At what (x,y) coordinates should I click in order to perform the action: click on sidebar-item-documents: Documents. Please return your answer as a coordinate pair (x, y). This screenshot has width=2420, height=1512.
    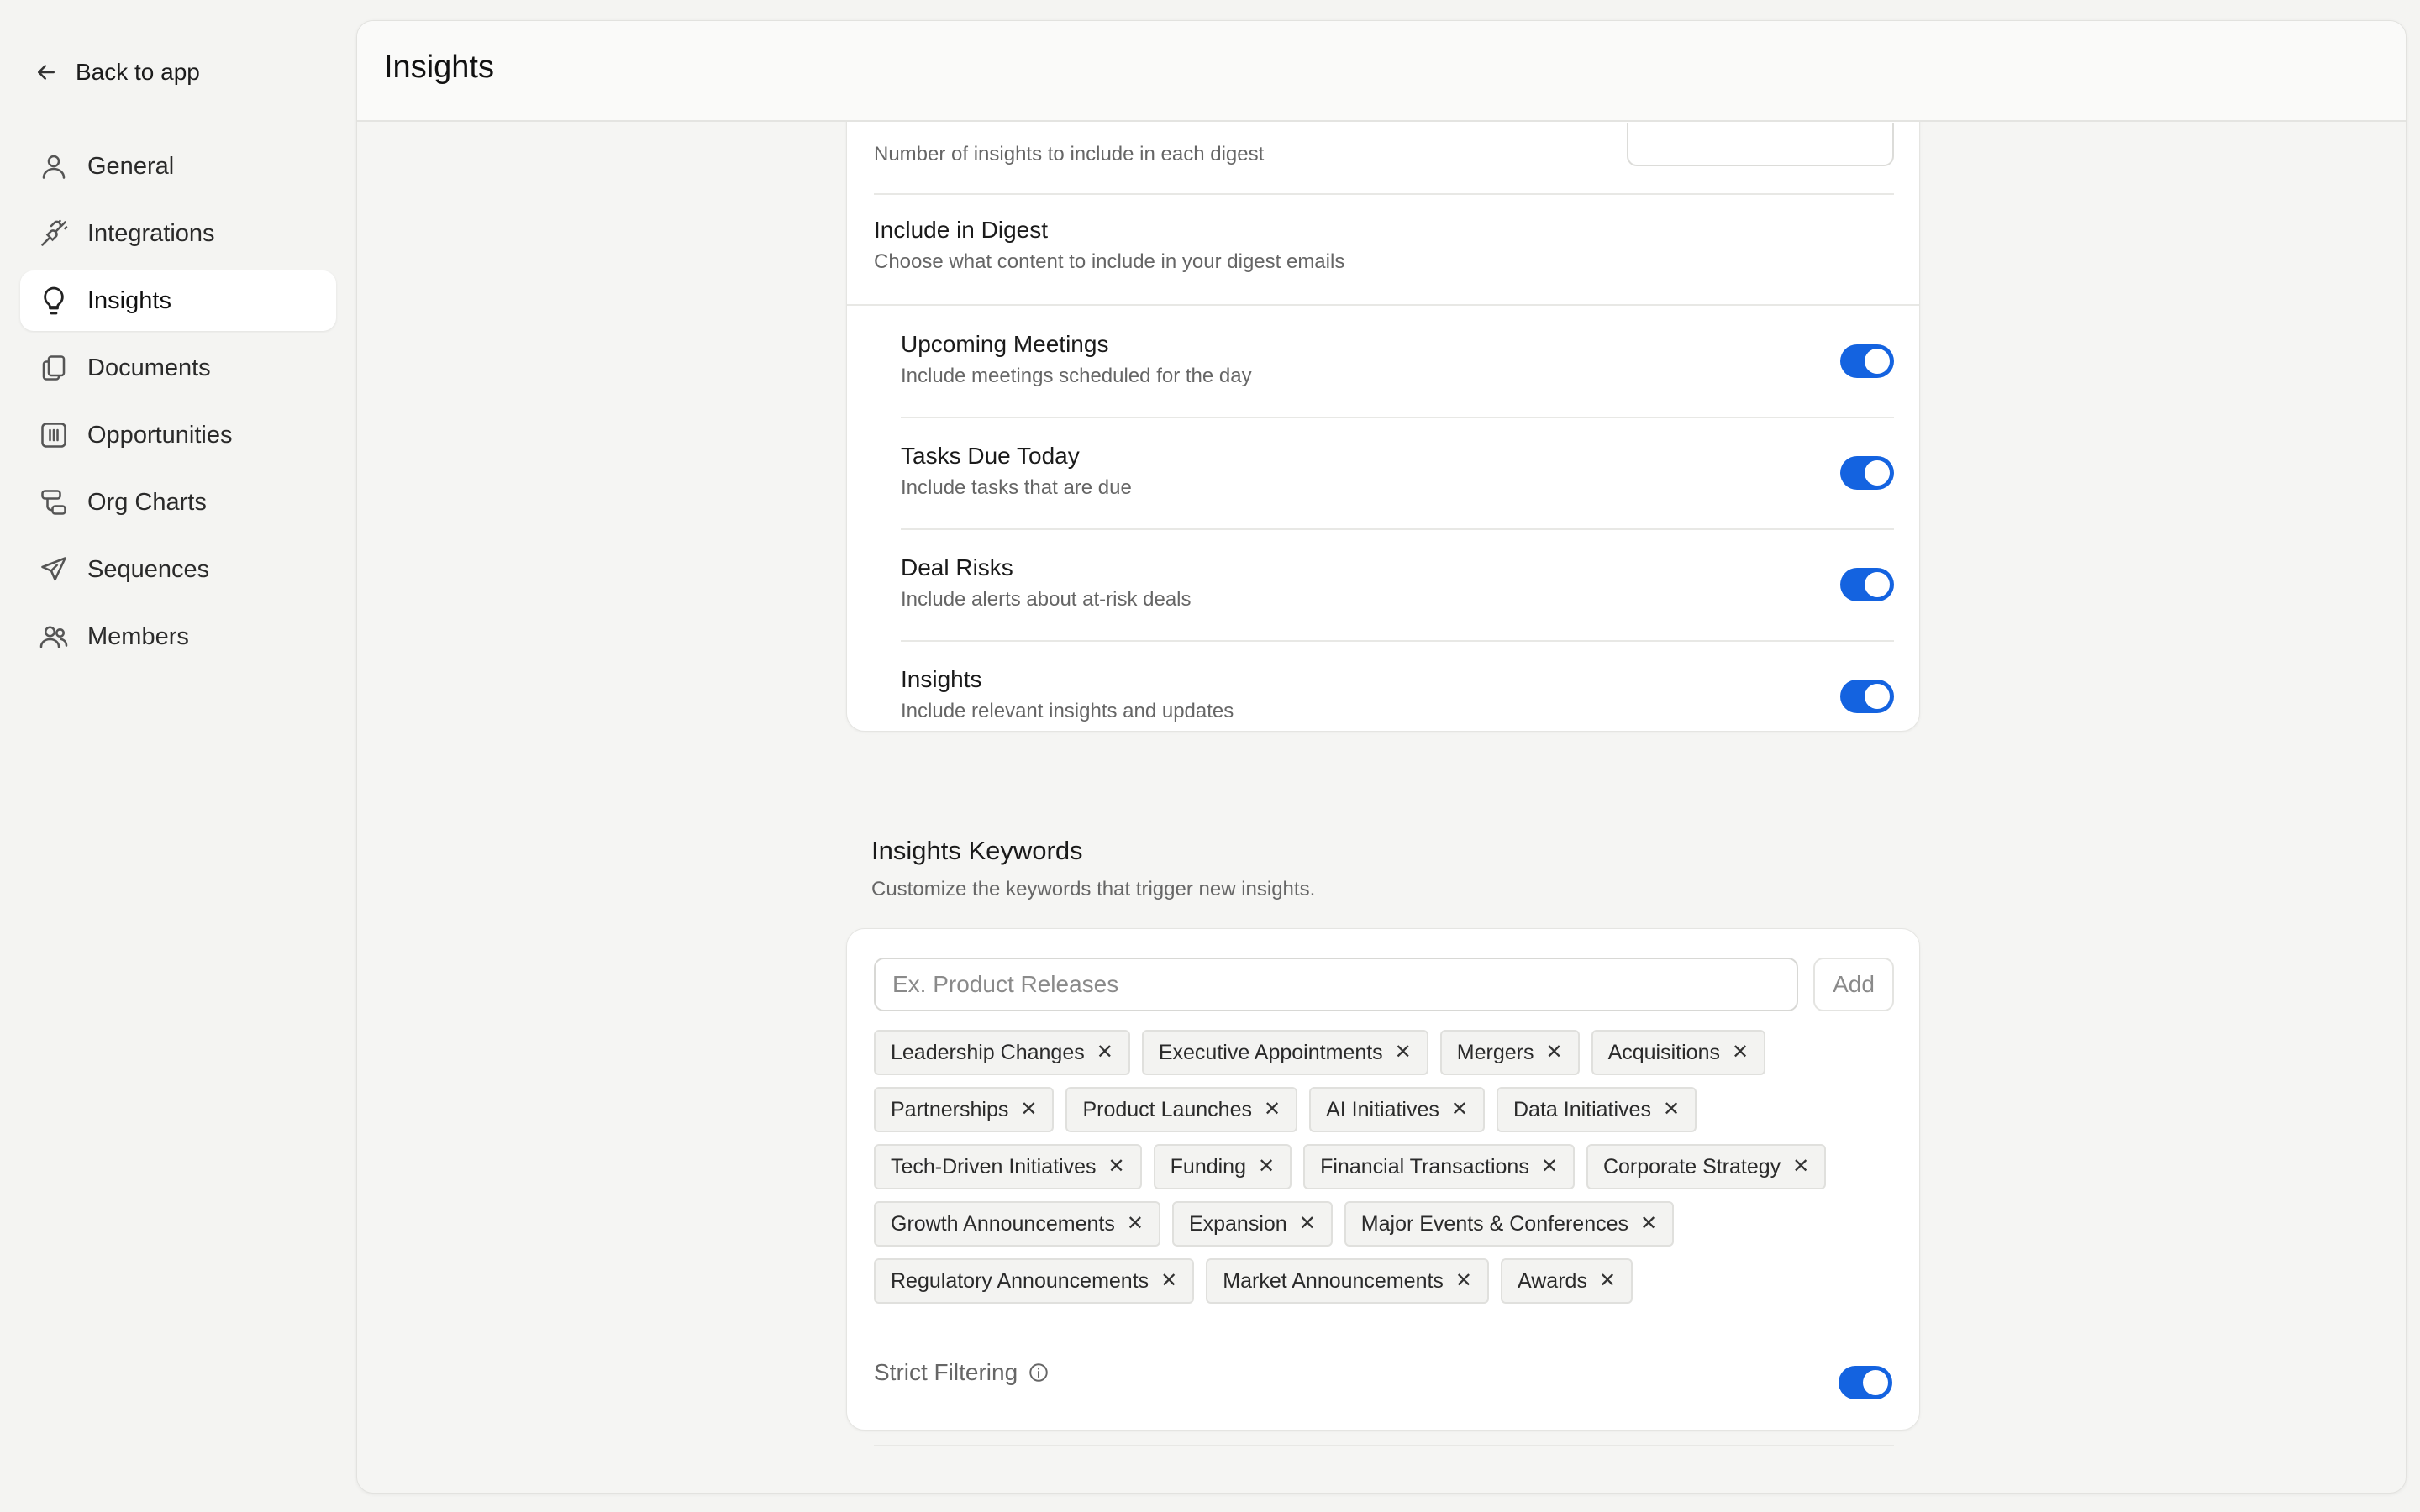
    Looking at the image, I should click on (178, 368).